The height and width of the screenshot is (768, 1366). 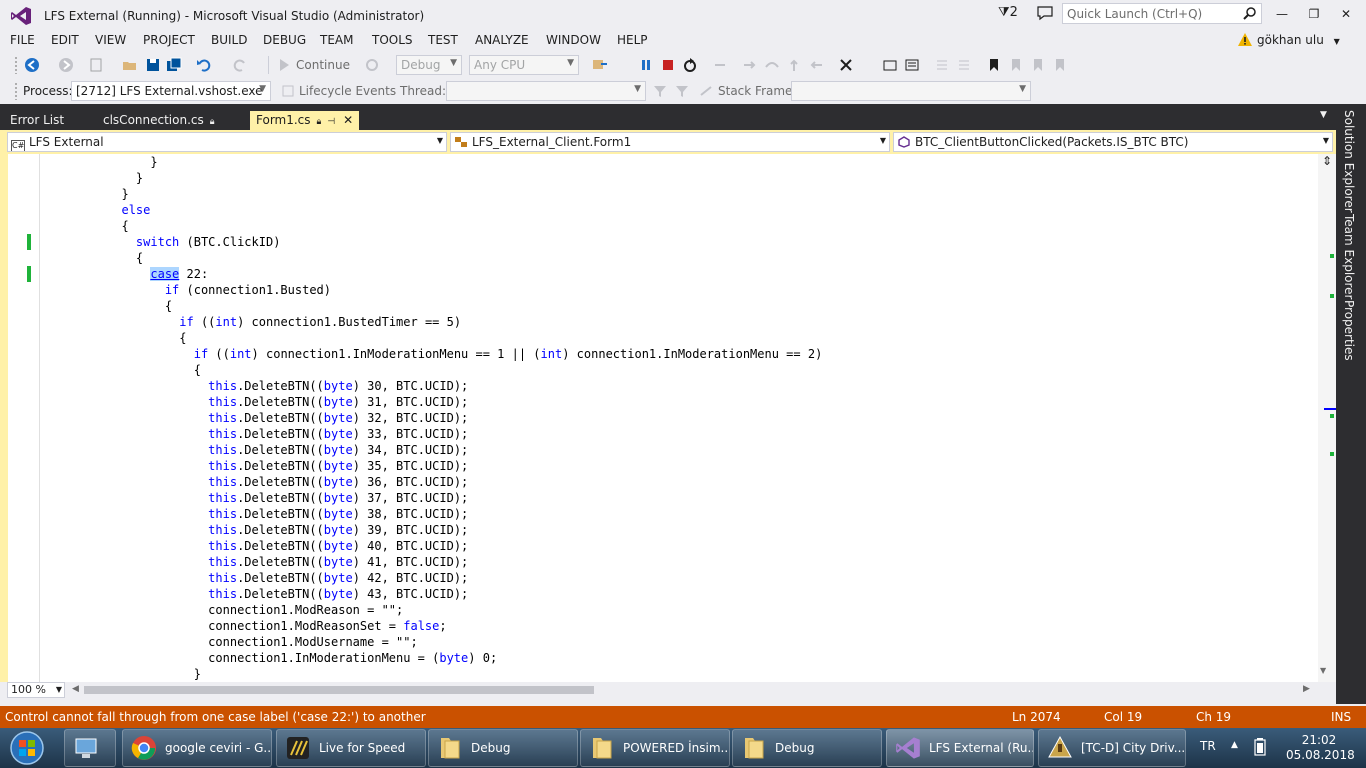 I want to click on lifecycle-events-button: Lifecycle Events, so click(x=347, y=91).